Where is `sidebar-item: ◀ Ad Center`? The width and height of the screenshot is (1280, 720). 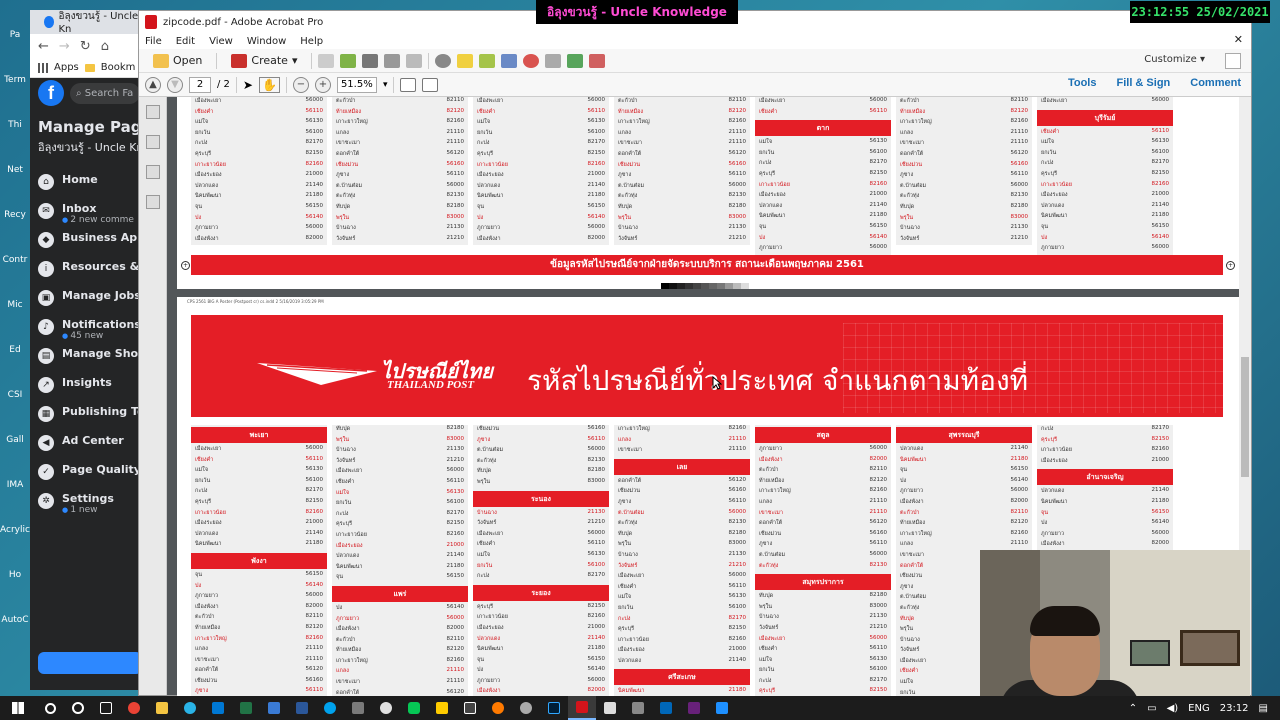 sidebar-item: ◀ Ad Center is located at coordinates (86, 443).